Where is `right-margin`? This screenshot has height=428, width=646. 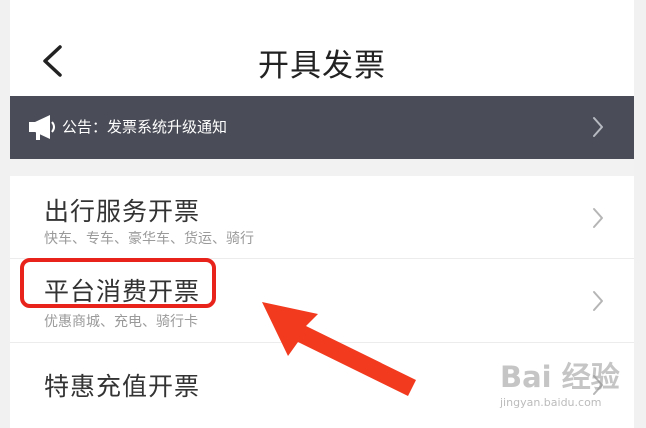 right-margin is located at coordinates (640, 214).